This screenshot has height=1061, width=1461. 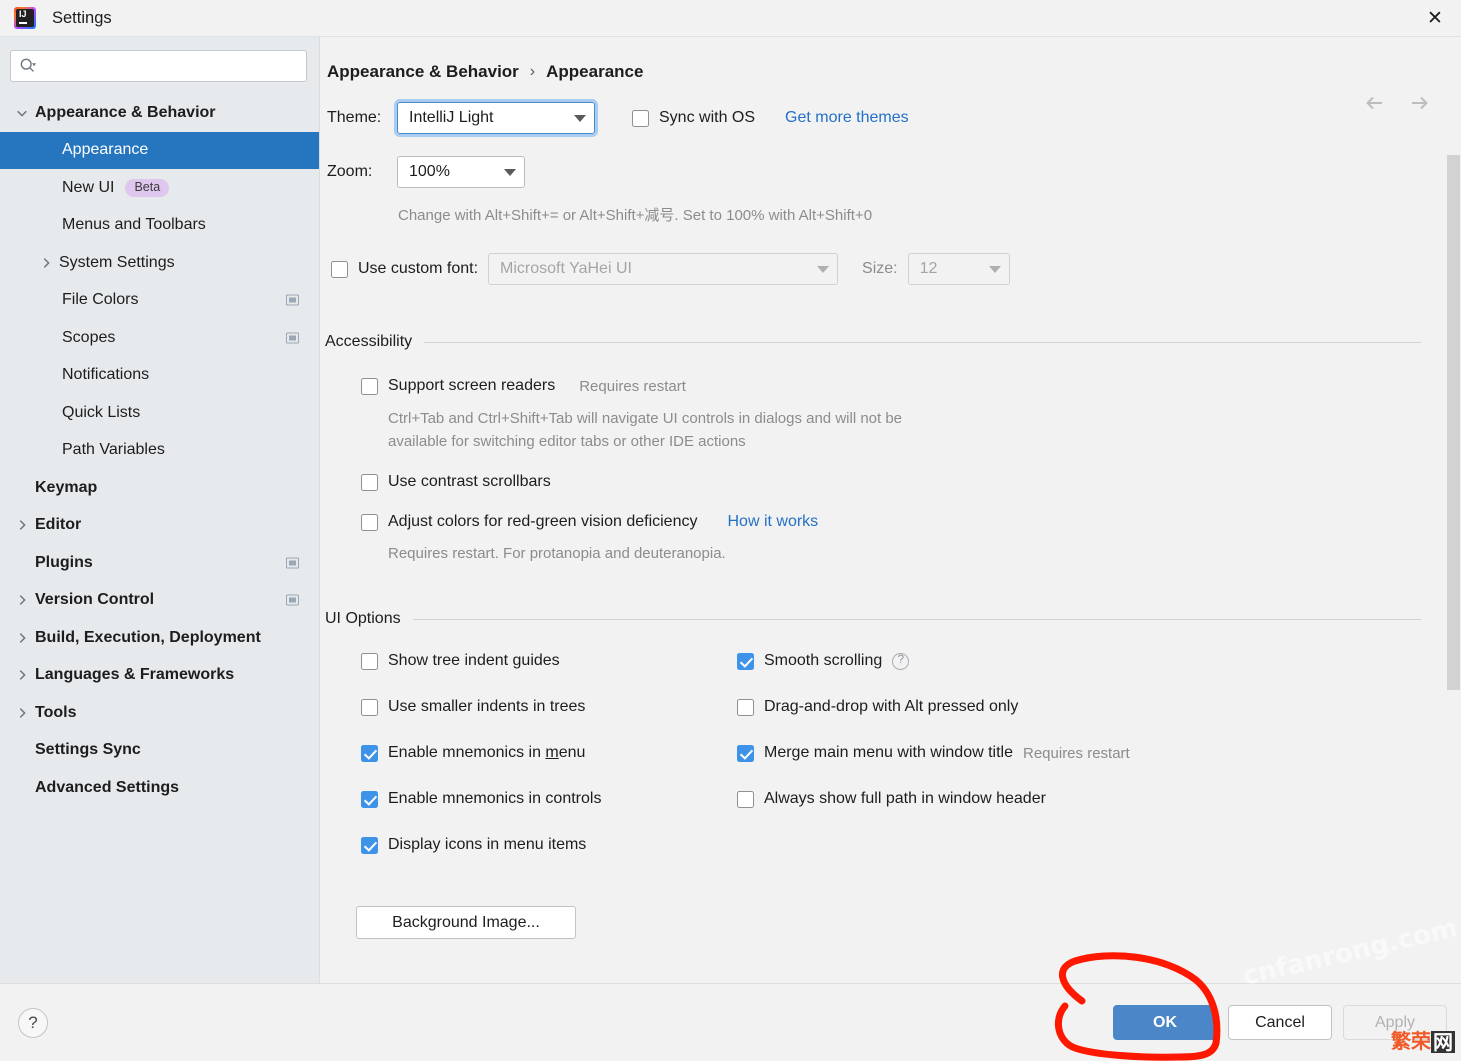 I want to click on use-custom-font-checkbox, so click(x=339, y=269).